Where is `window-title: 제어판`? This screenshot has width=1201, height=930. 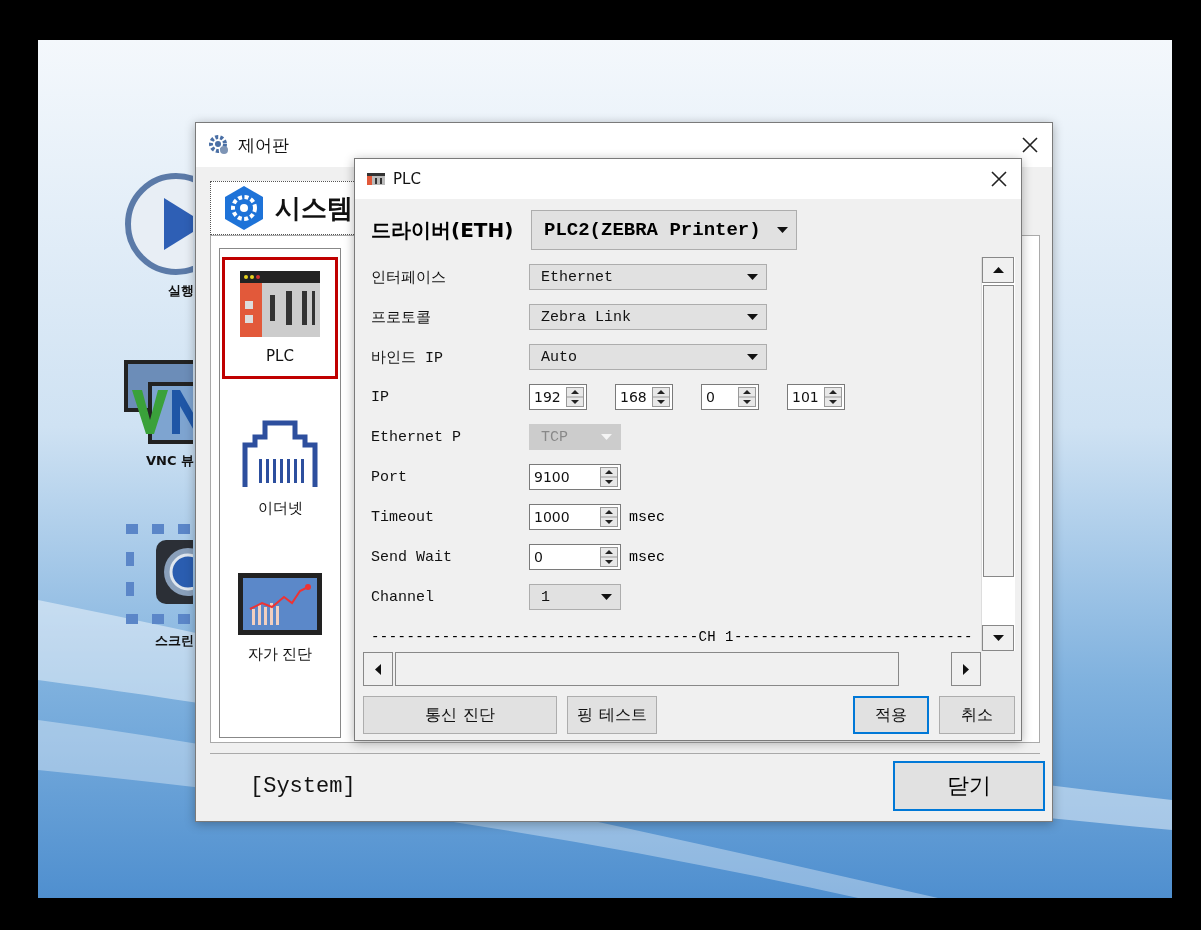 window-title: 제어판 is located at coordinates (264, 145).